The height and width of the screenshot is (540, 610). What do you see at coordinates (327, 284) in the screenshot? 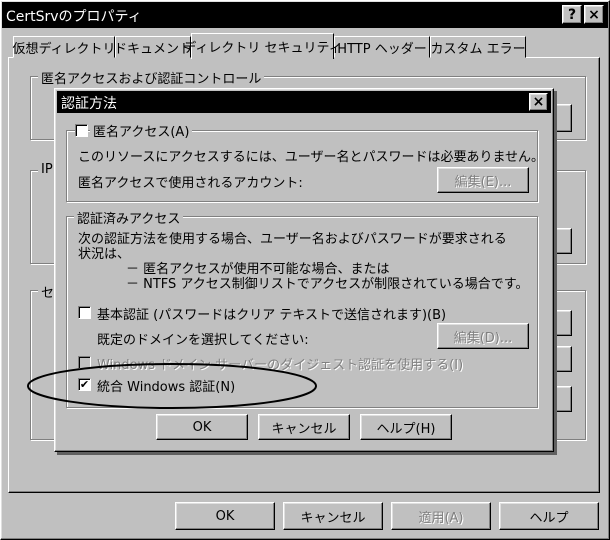
I see `auth-bullet2: － NTFS アクセス制御リストでアクセスが制限されている場合です。` at bounding box center [327, 284].